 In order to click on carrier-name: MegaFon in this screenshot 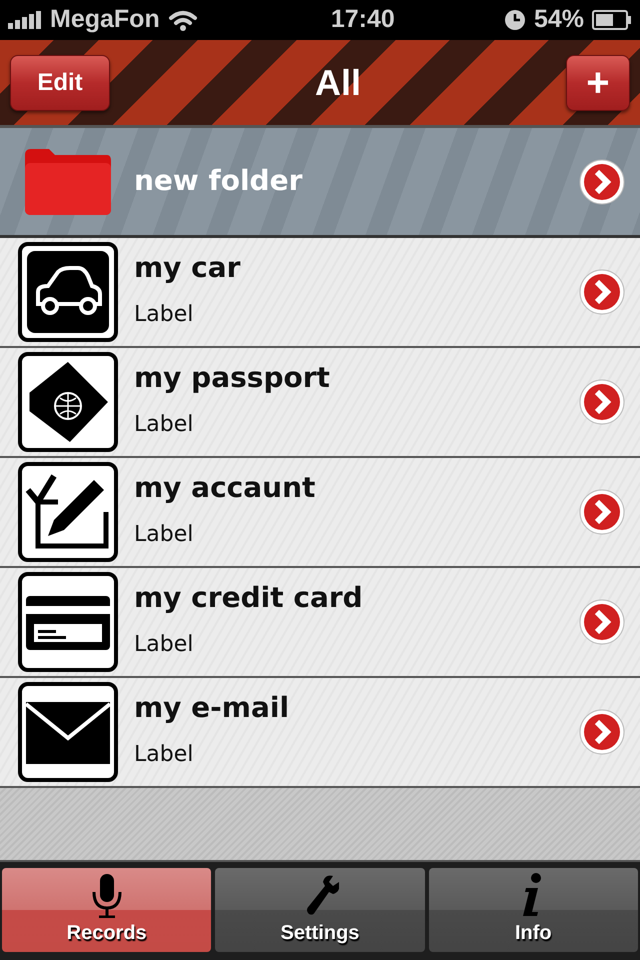, I will do `click(105, 20)`.